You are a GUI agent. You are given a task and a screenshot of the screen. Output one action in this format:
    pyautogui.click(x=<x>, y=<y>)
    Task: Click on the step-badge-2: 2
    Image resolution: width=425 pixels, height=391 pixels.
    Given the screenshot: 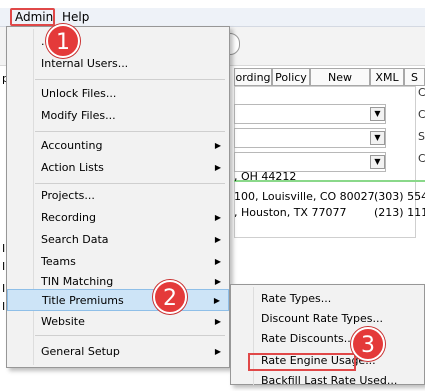 What is the action you would take?
    pyautogui.click(x=170, y=297)
    